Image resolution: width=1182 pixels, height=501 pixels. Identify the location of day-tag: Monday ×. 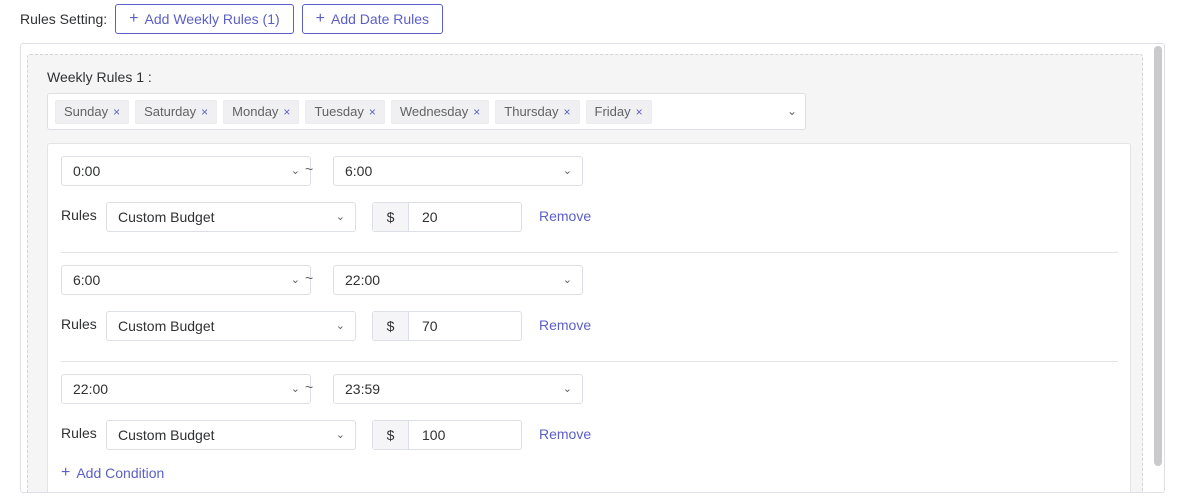
(261, 111).